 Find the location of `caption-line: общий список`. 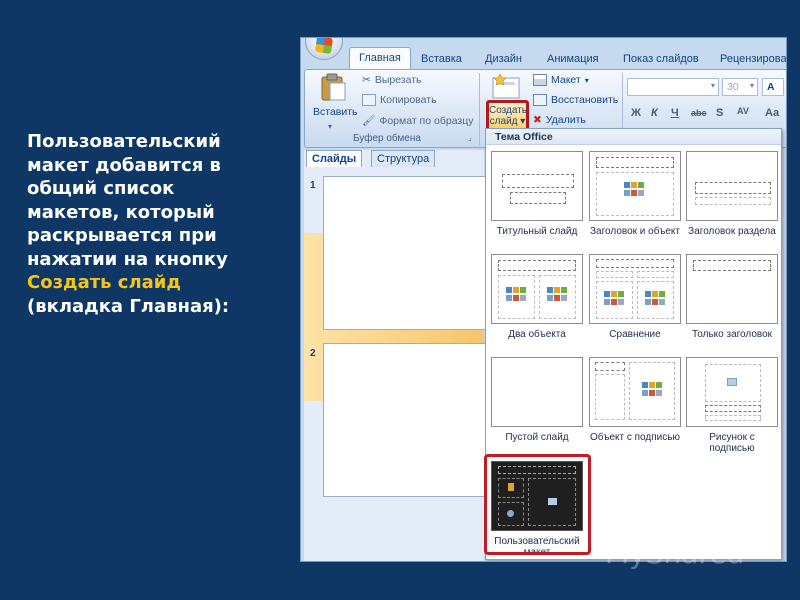

caption-line: общий список is located at coordinates (101, 188).